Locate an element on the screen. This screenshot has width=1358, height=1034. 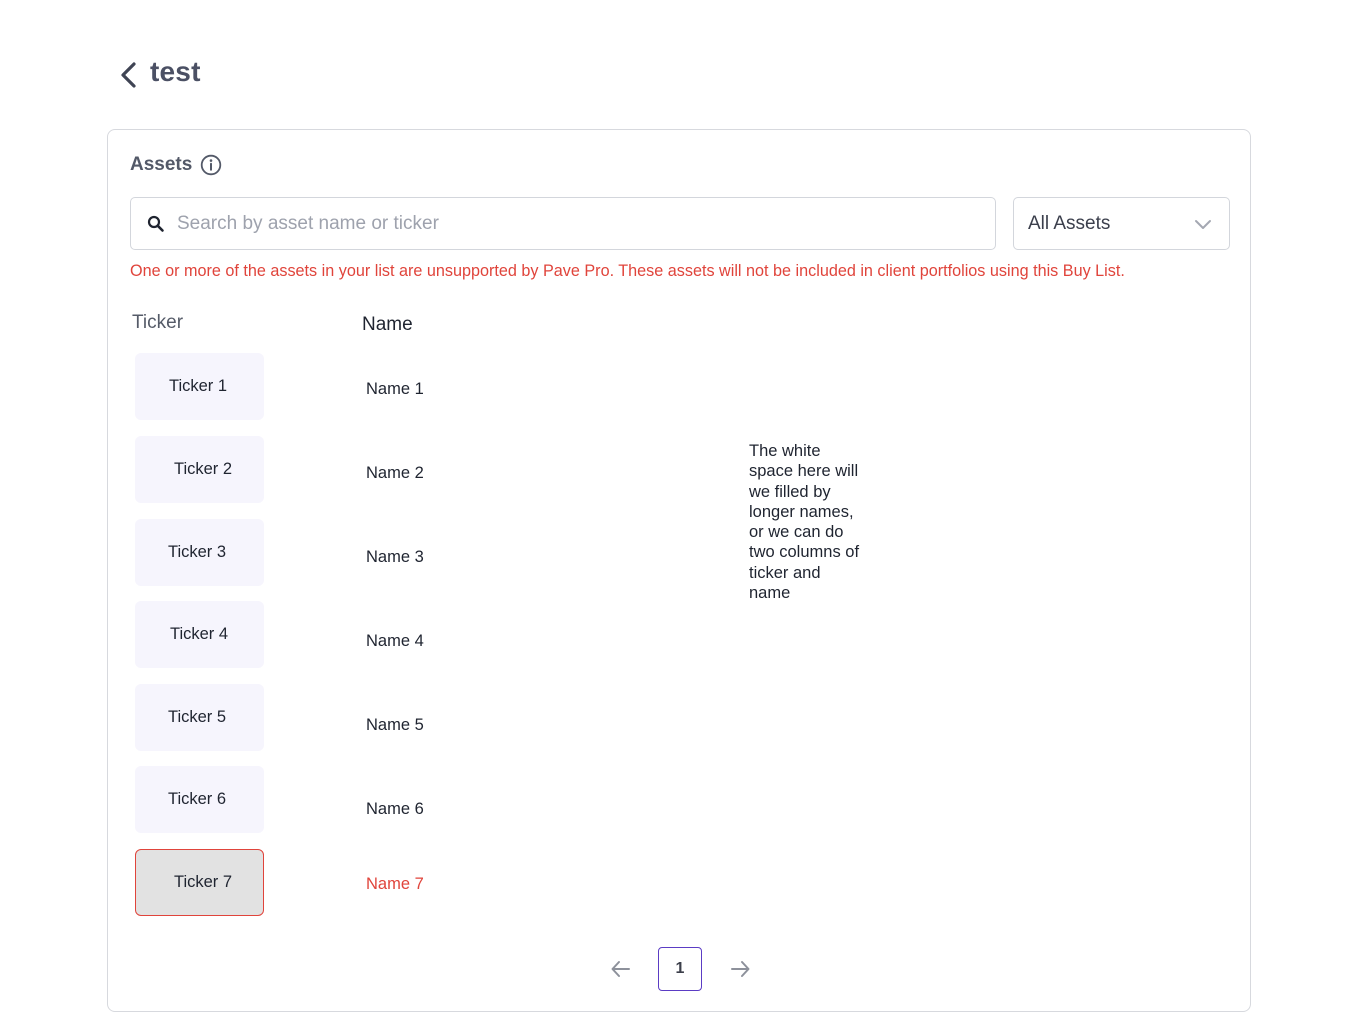
search-box is located at coordinates (563, 223).